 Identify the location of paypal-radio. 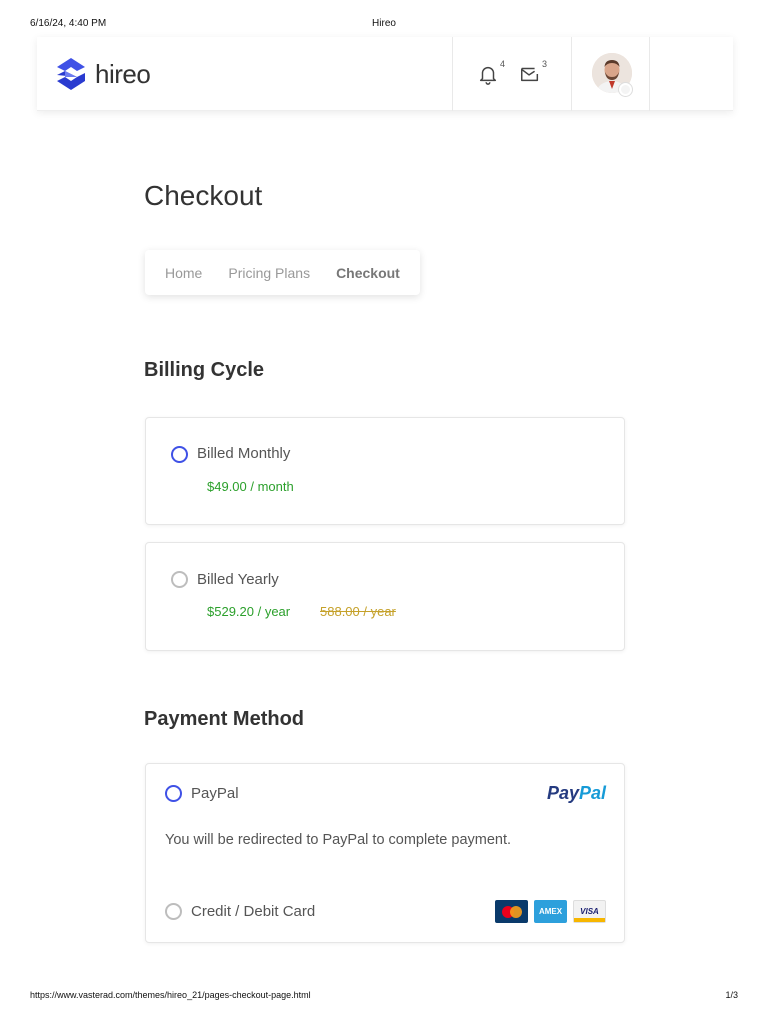
(173, 793).